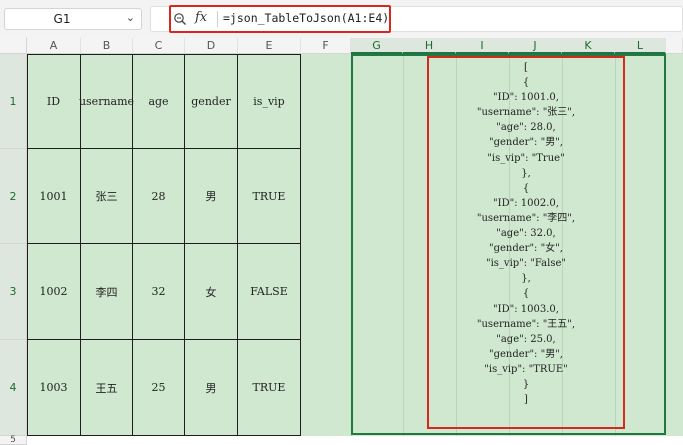 The height and width of the screenshot is (445, 683). Describe the element at coordinates (130, 17) in the screenshot. I see `chevron-down-icon: ⌄` at that location.